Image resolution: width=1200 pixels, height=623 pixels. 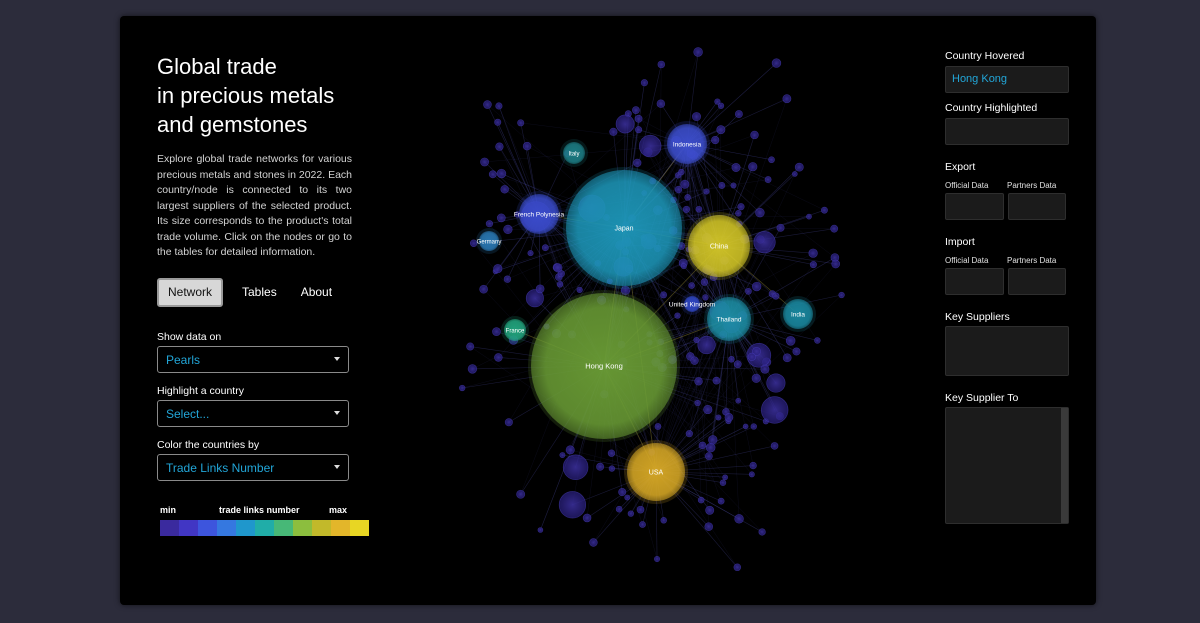 What do you see at coordinates (253, 359) in the screenshot?
I see `product-select: Pearls` at bounding box center [253, 359].